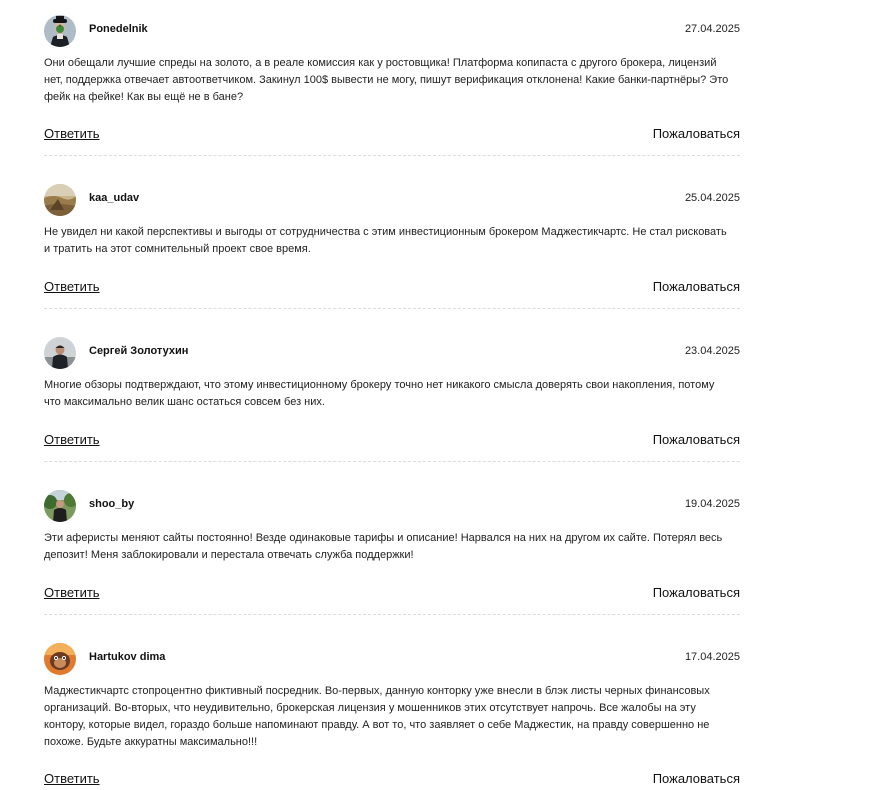 The width and height of the screenshot is (871, 790). Describe the element at coordinates (712, 657) in the screenshot. I see `comment-date: 17.04.2025` at that location.